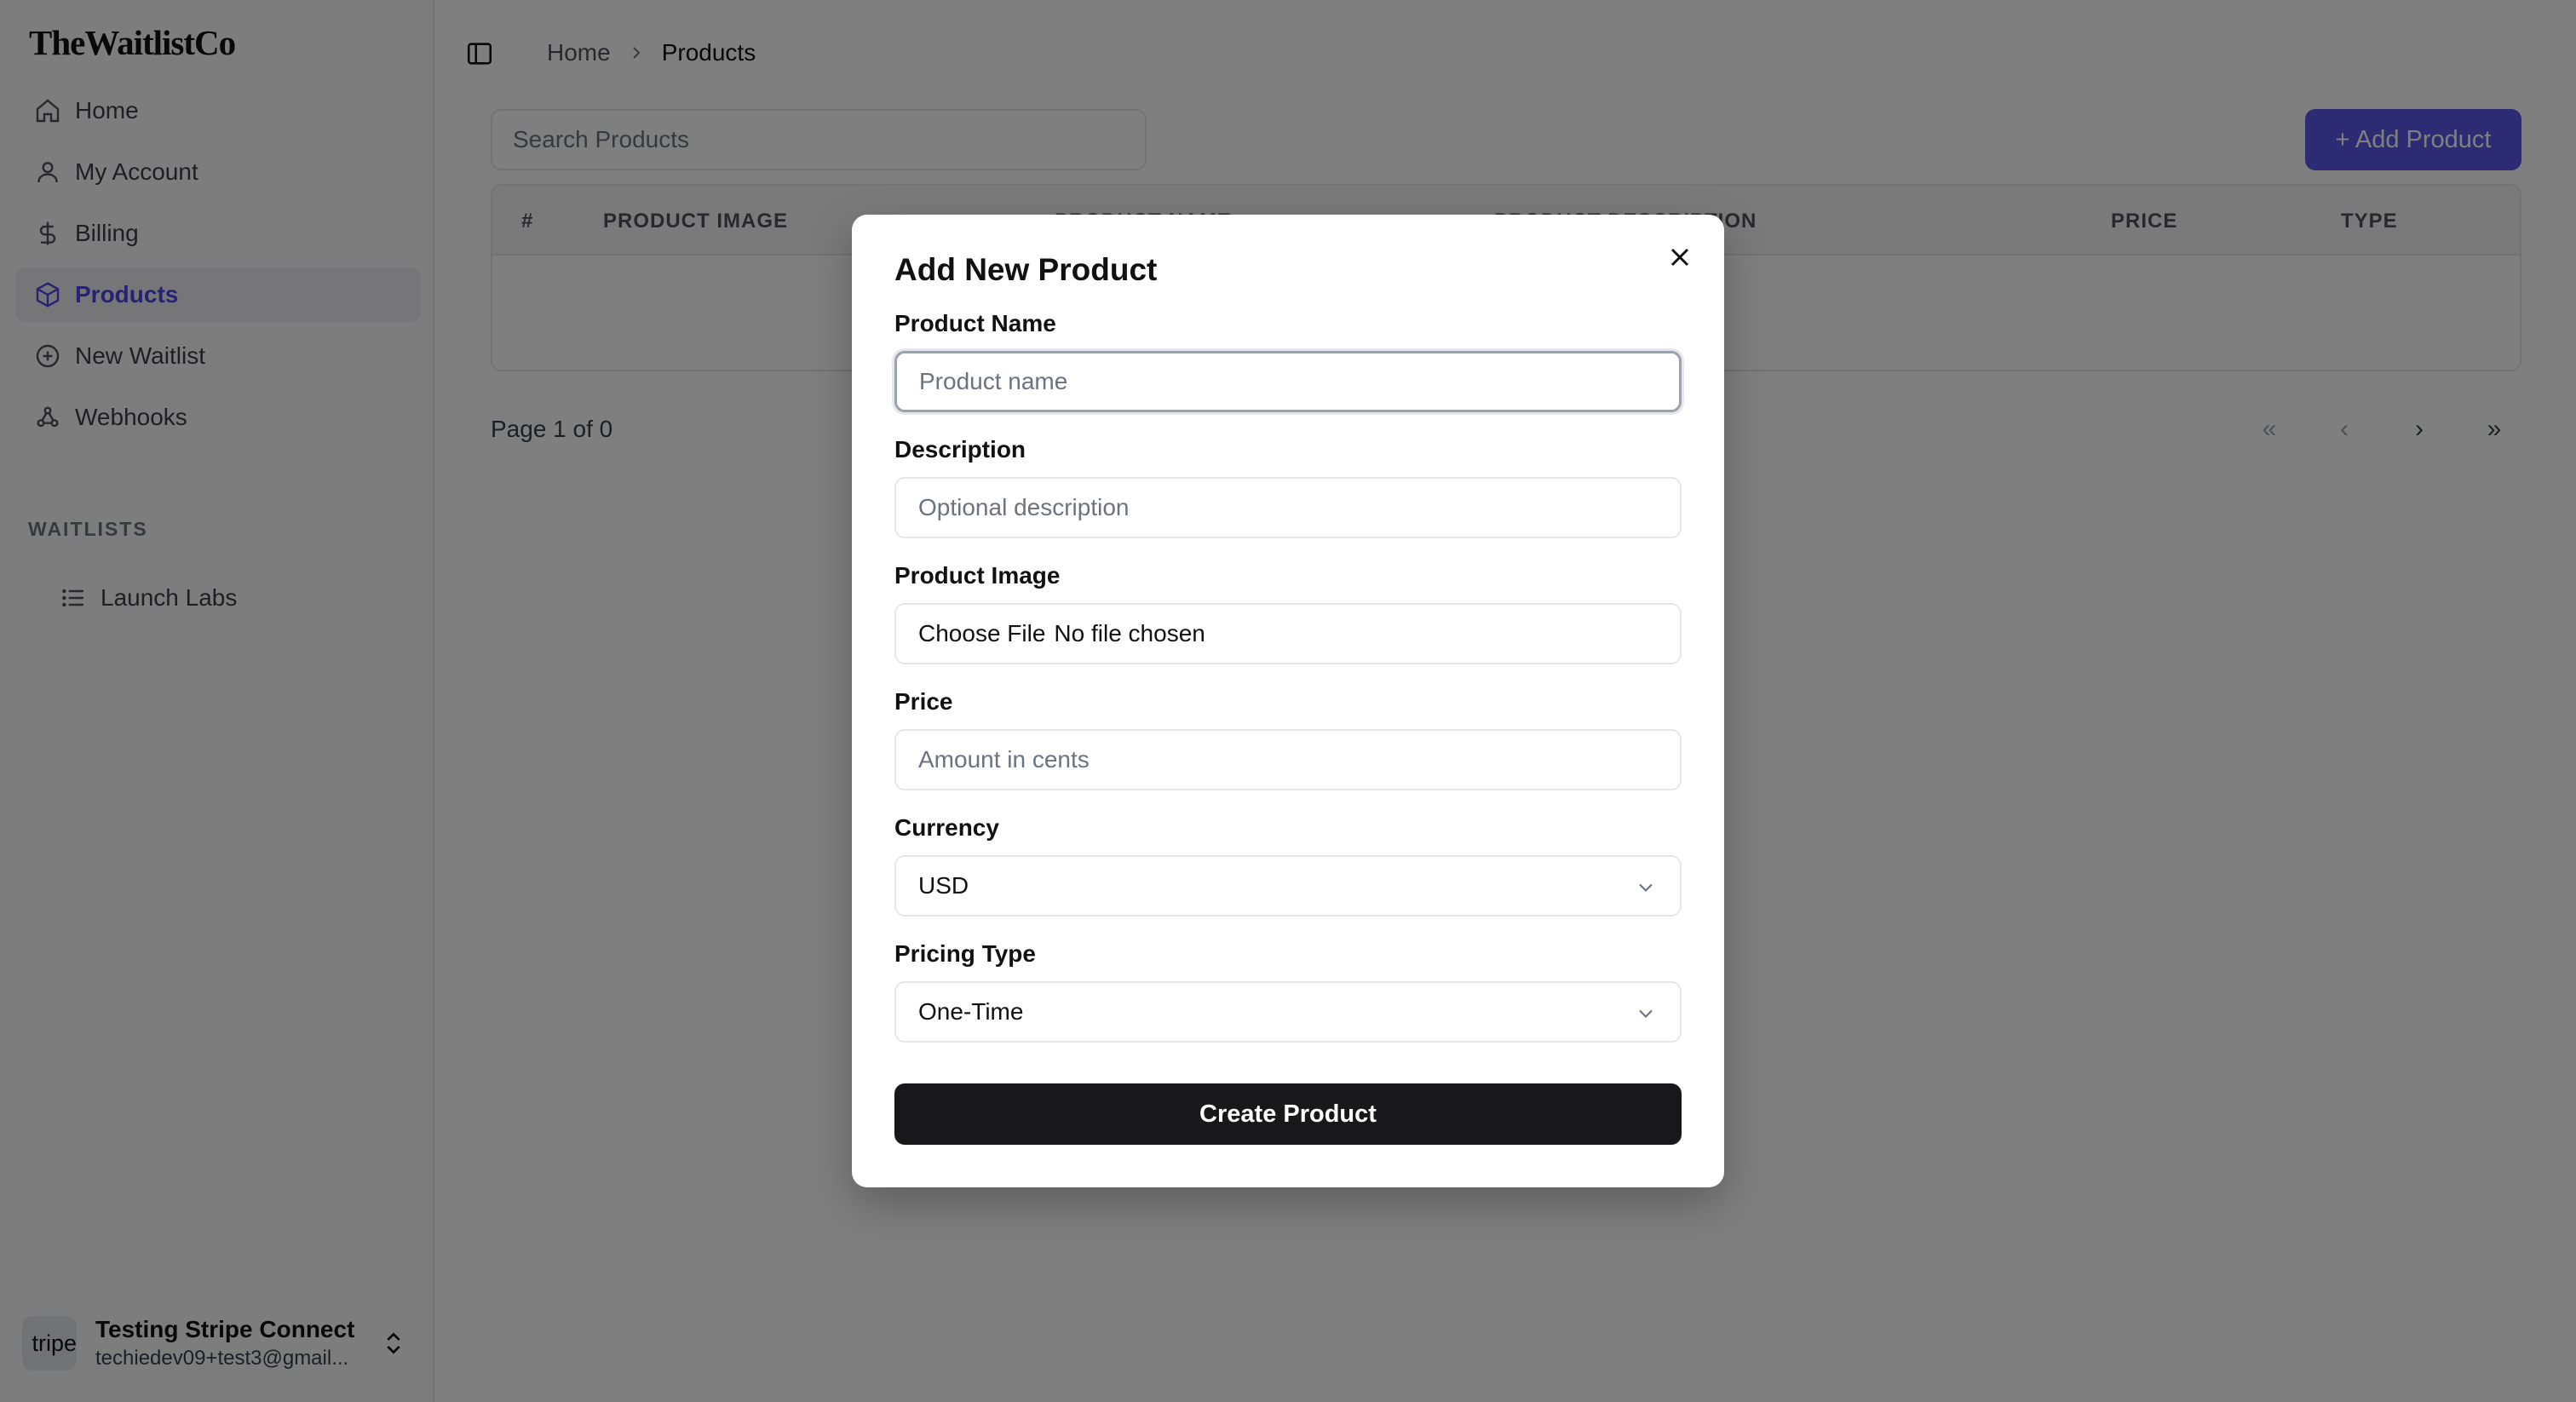 This screenshot has width=2576, height=1402. I want to click on product-image-label: Product Image, so click(977, 575).